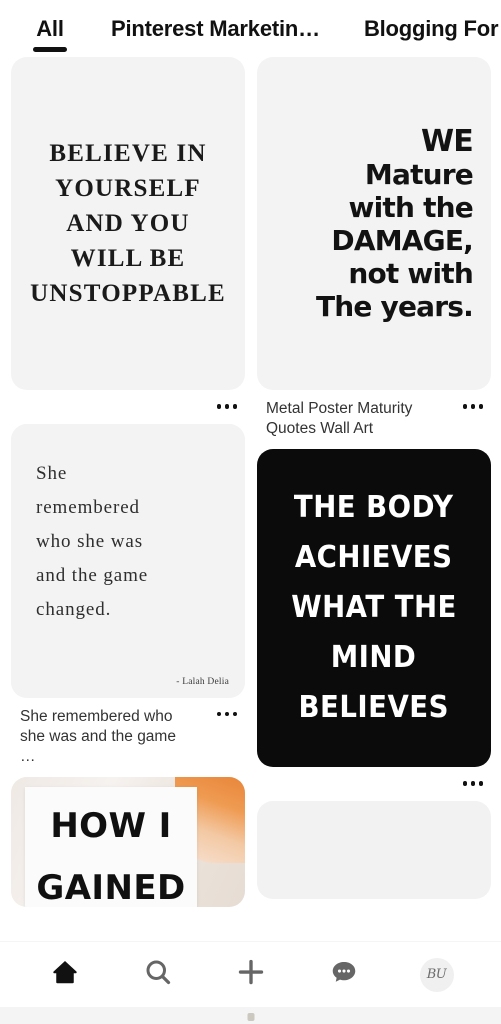  Describe the element at coordinates (374, 707) in the screenshot. I see `quote-line: BELIEVES` at that location.